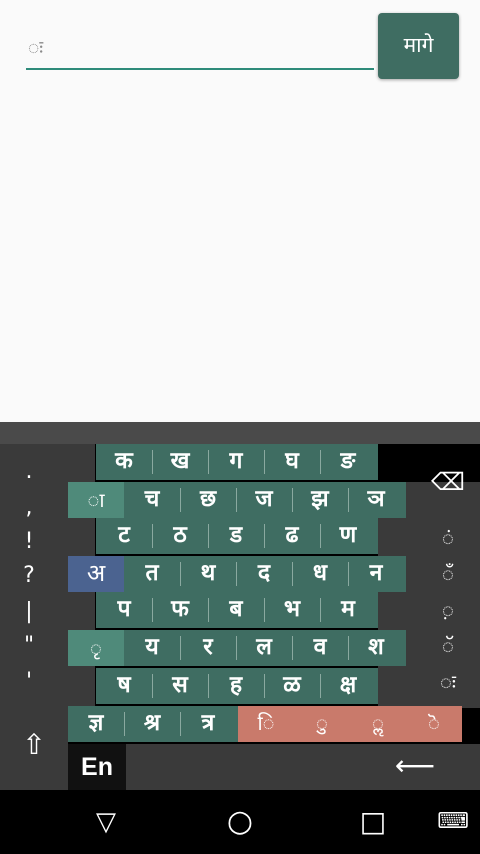  What do you see at coordinates (124, 610) in the screenshot?
I see `key-pa: प` at bounding box center [124, 610].